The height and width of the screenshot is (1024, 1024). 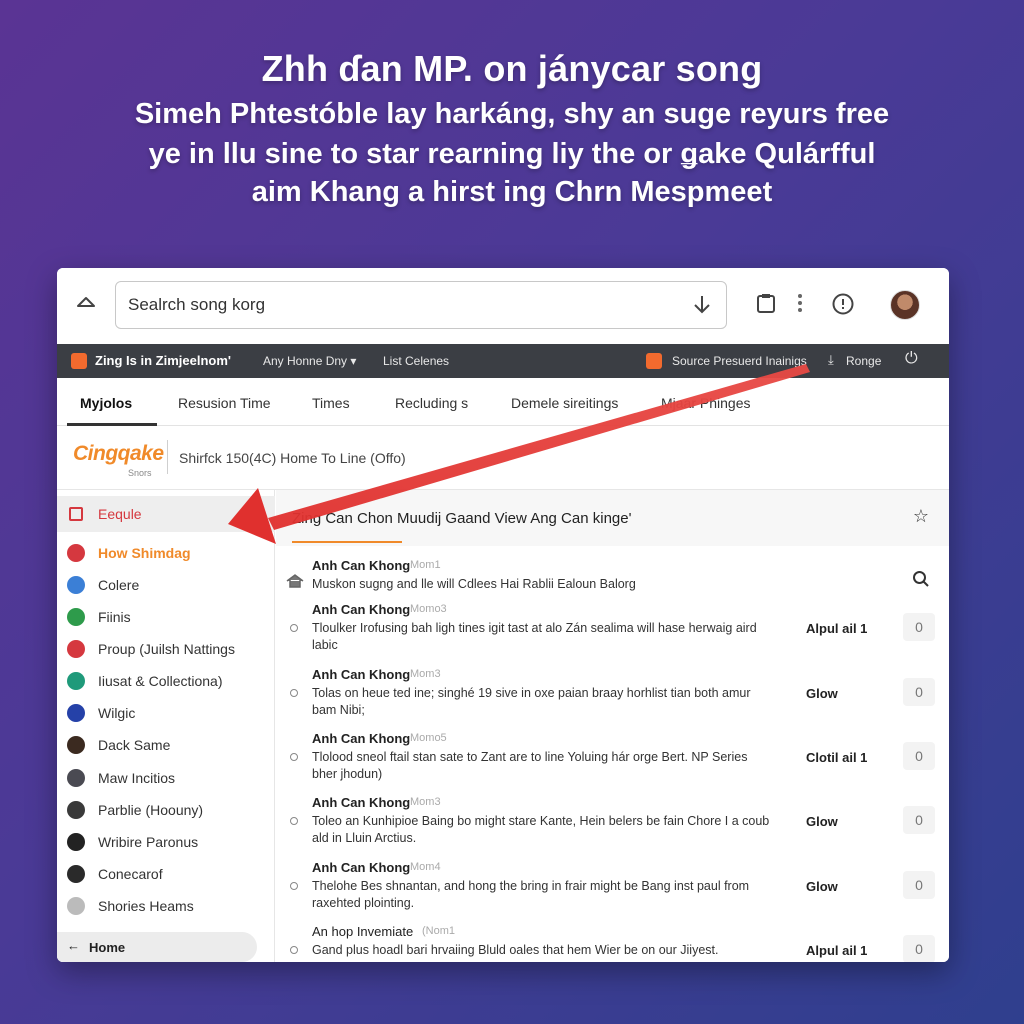 What do you see at coordinates (86, 303) in the screenshot?
I see `chevron-up-icon` at bounding box center [86, 303].